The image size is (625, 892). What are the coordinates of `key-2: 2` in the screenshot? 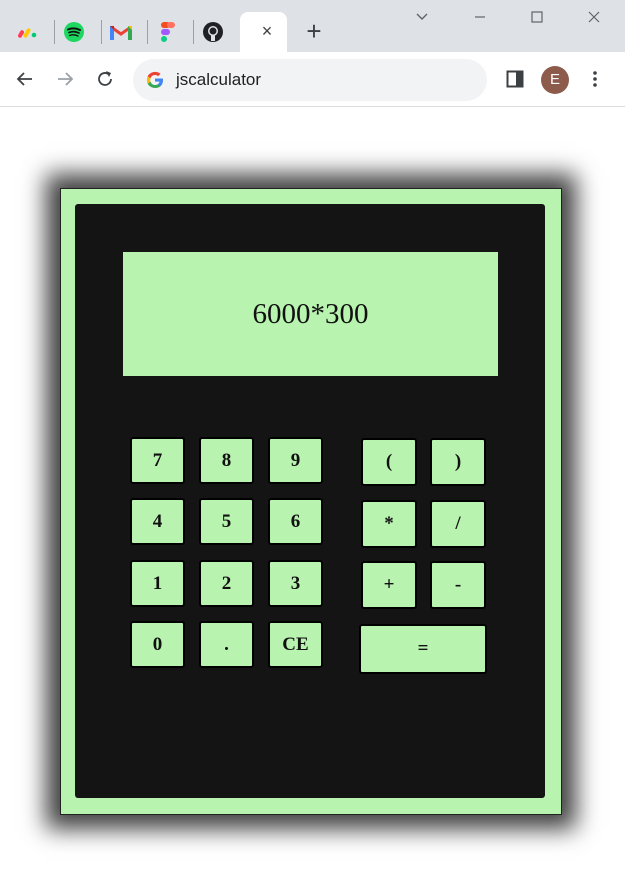 It's located at (226, 583).